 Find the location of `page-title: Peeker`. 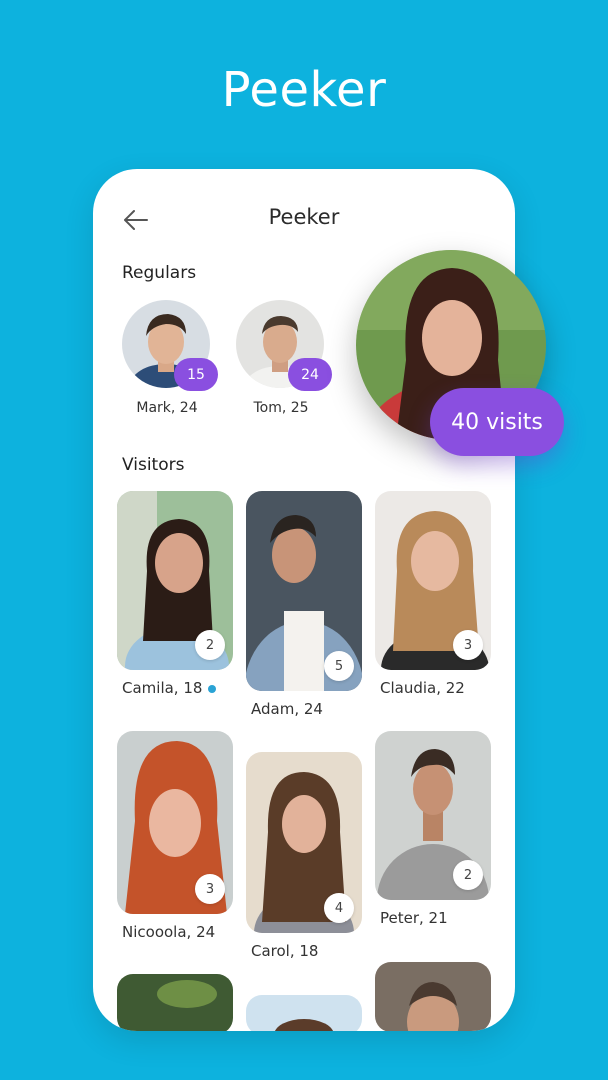

page-title: Peeker is located at coordinates (304, 217).